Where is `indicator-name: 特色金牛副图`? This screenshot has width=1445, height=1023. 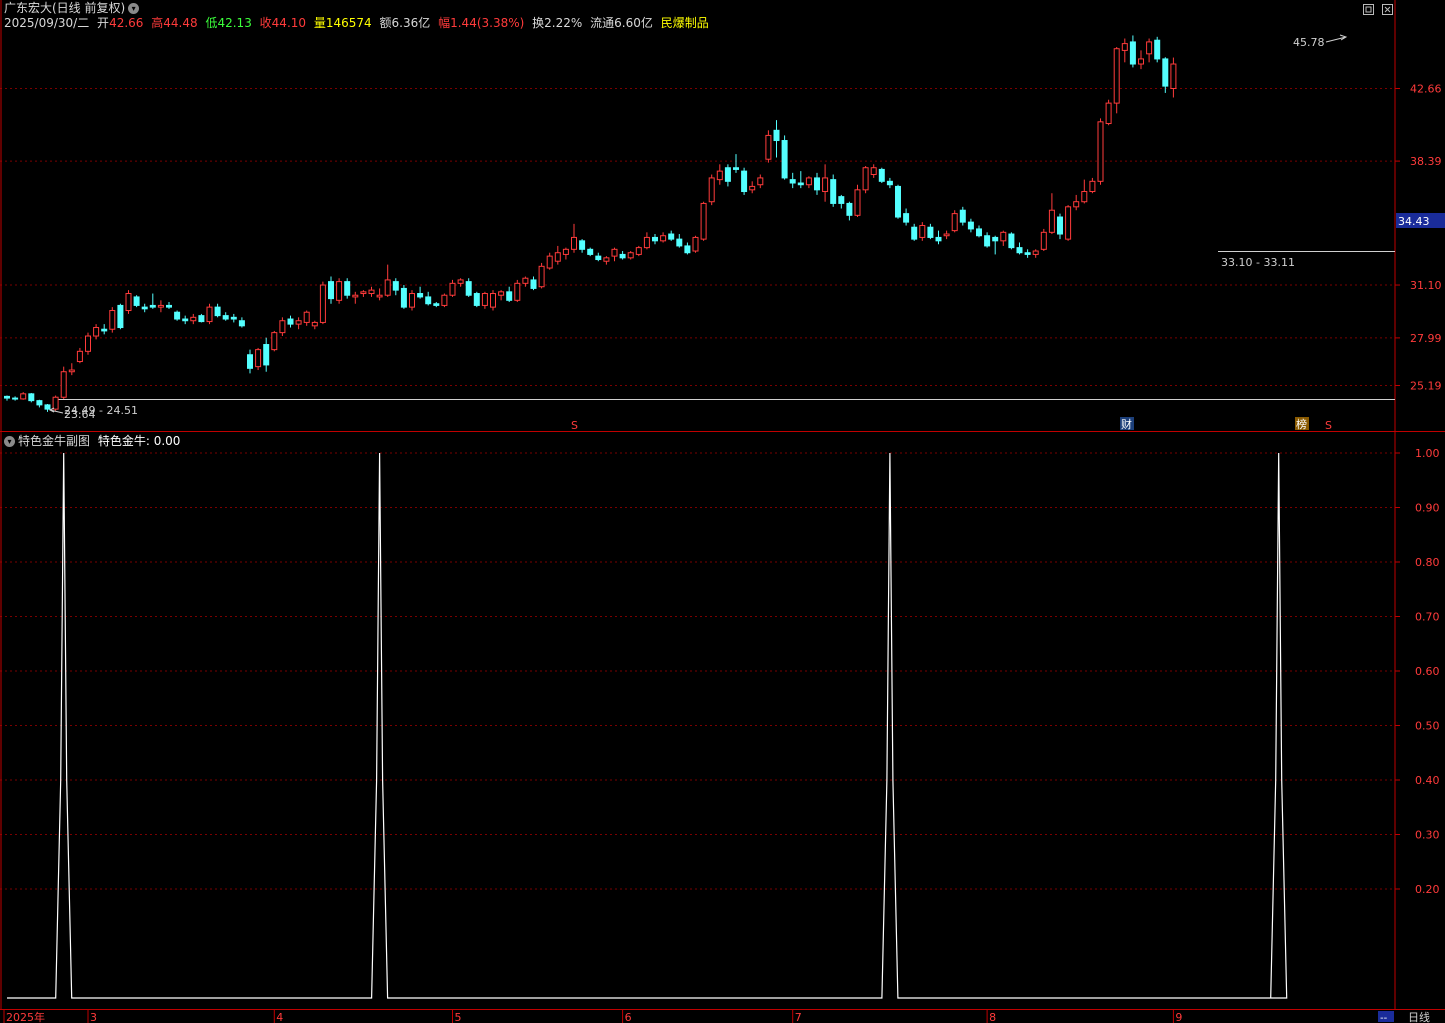
indicator-name: 特色金牛副图 is located at coordinates (54, 441).